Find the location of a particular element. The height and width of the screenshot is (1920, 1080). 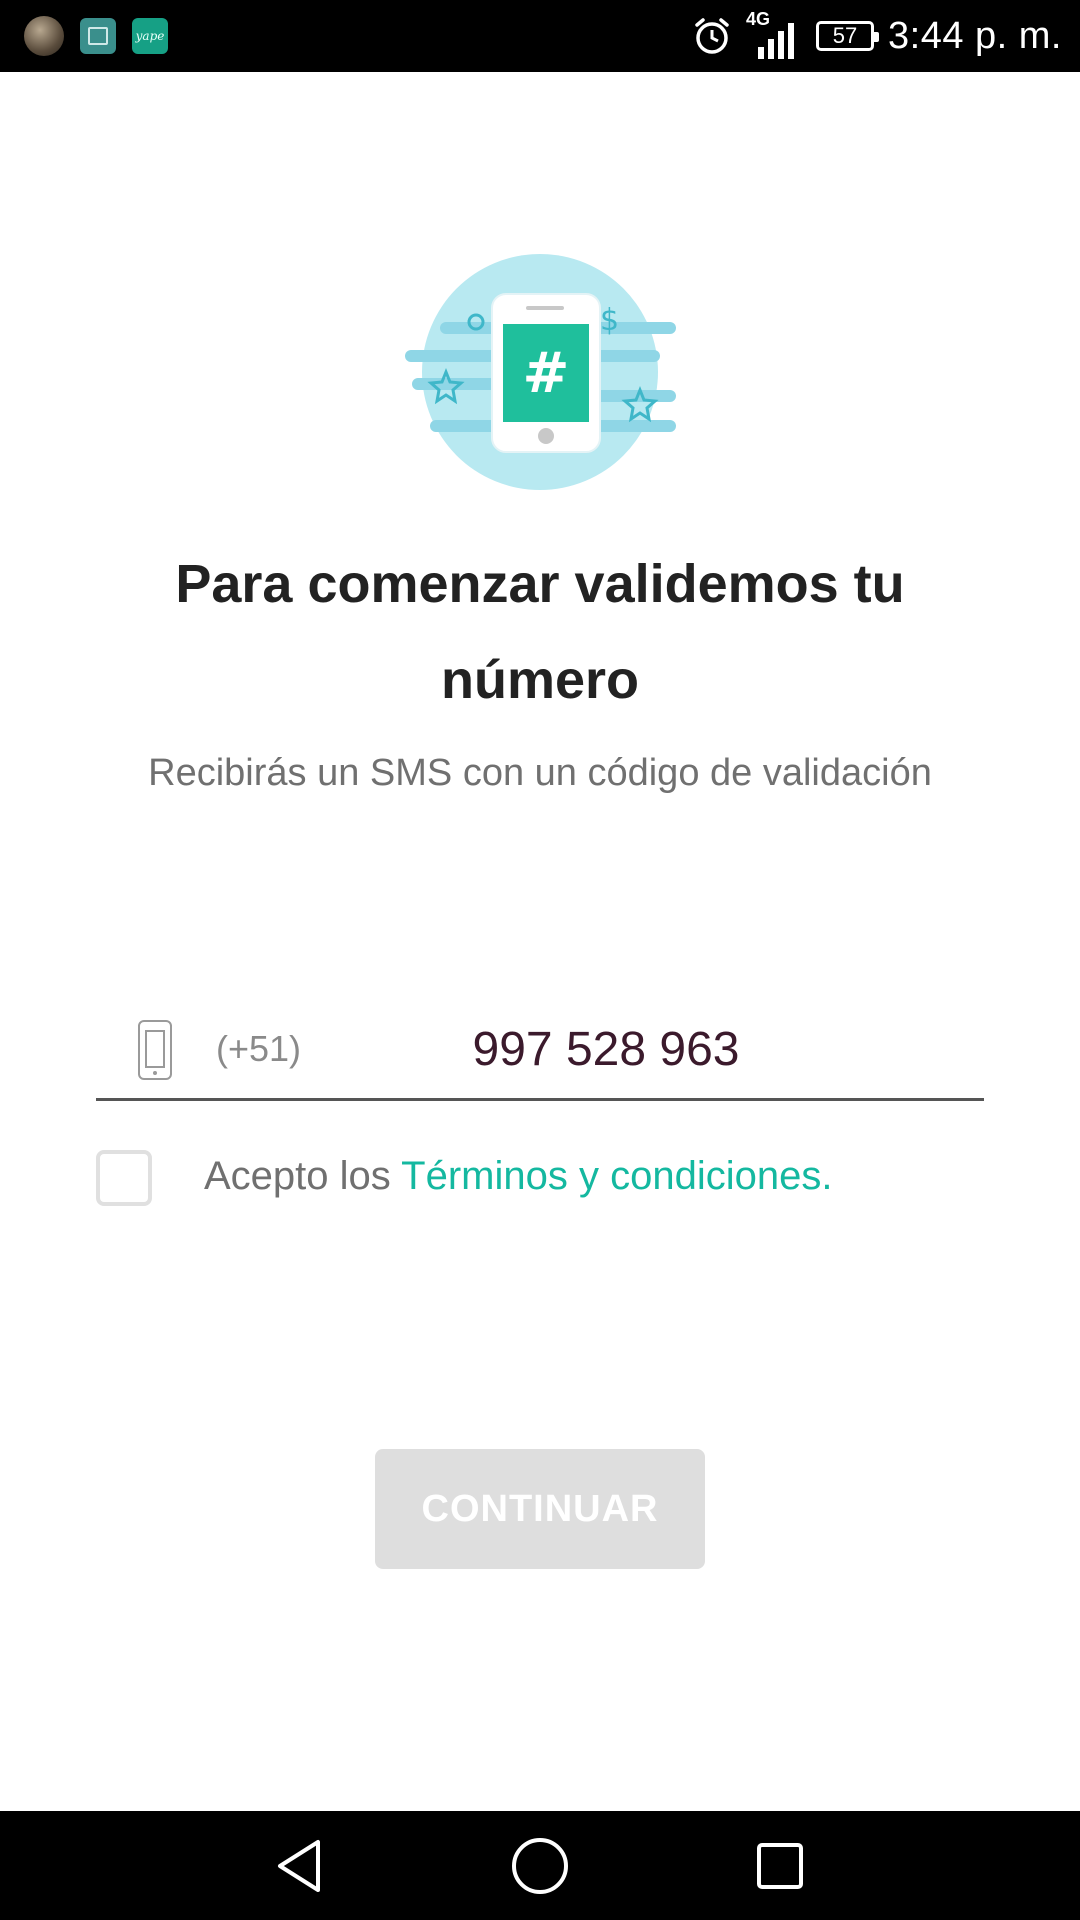

battery-level: 57 is located at coordinates (845, 35).